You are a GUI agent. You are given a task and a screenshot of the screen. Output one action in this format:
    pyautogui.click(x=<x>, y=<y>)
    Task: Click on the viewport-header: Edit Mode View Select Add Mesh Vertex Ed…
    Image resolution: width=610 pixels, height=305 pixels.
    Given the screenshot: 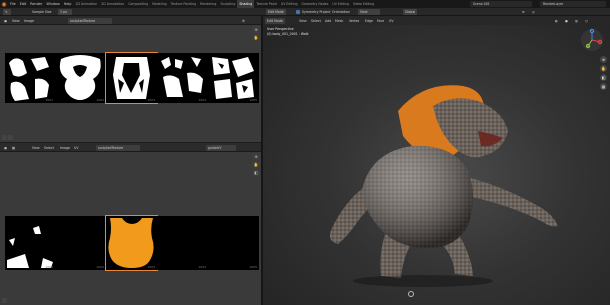 What is the action you would take?
    pyautogui.click(x=436, y=20)
    